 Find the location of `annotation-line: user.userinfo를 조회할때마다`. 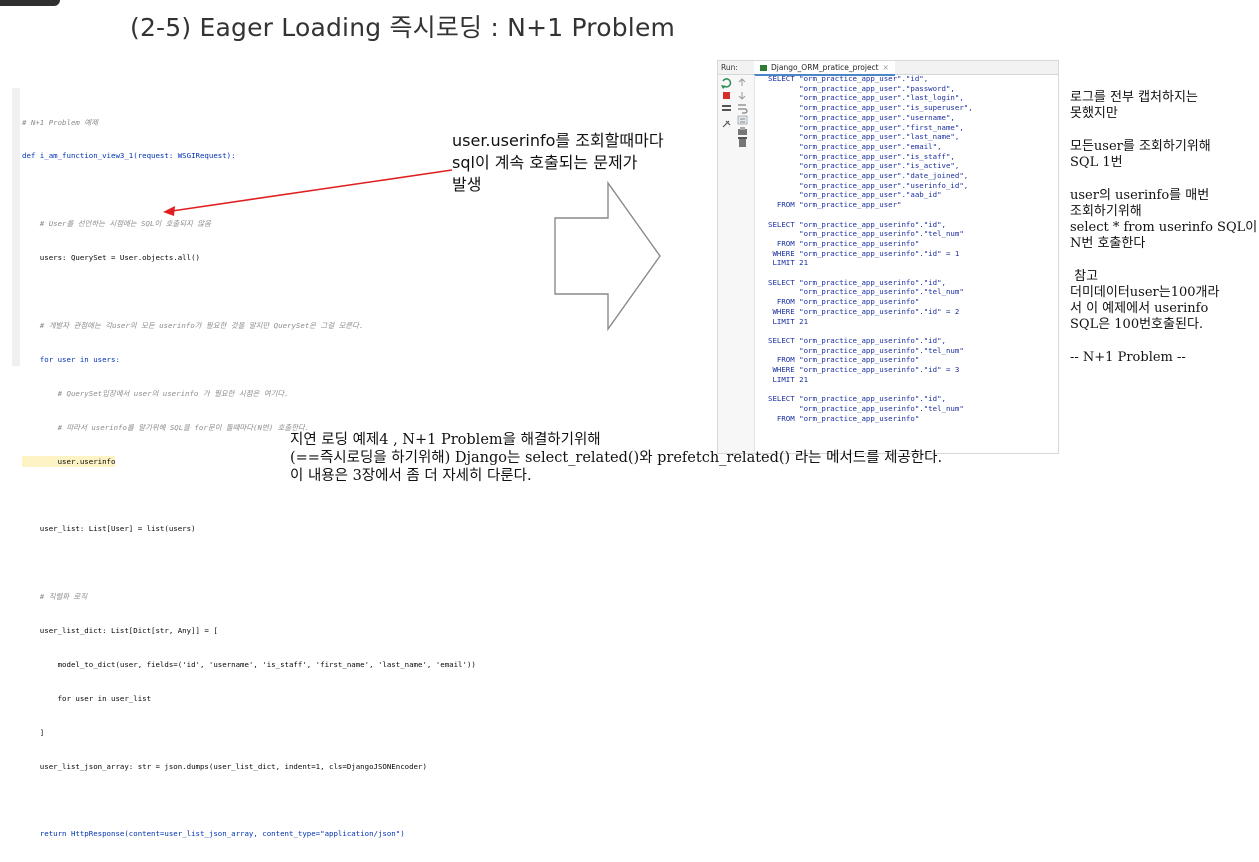

annotation-line: user.userinfo를 조회할때마다 is located at coordinates (558, 140).